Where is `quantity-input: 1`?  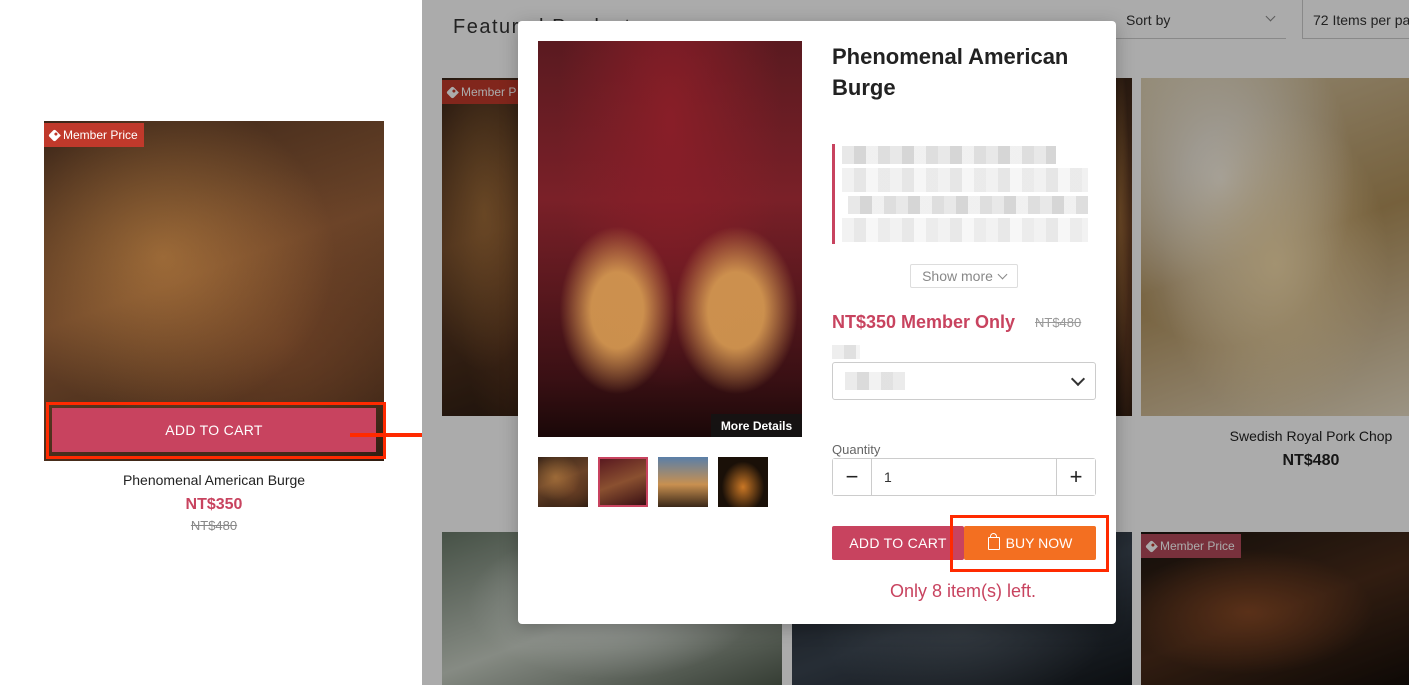
quantity-input: 1 is located at coordinates (964, 477).